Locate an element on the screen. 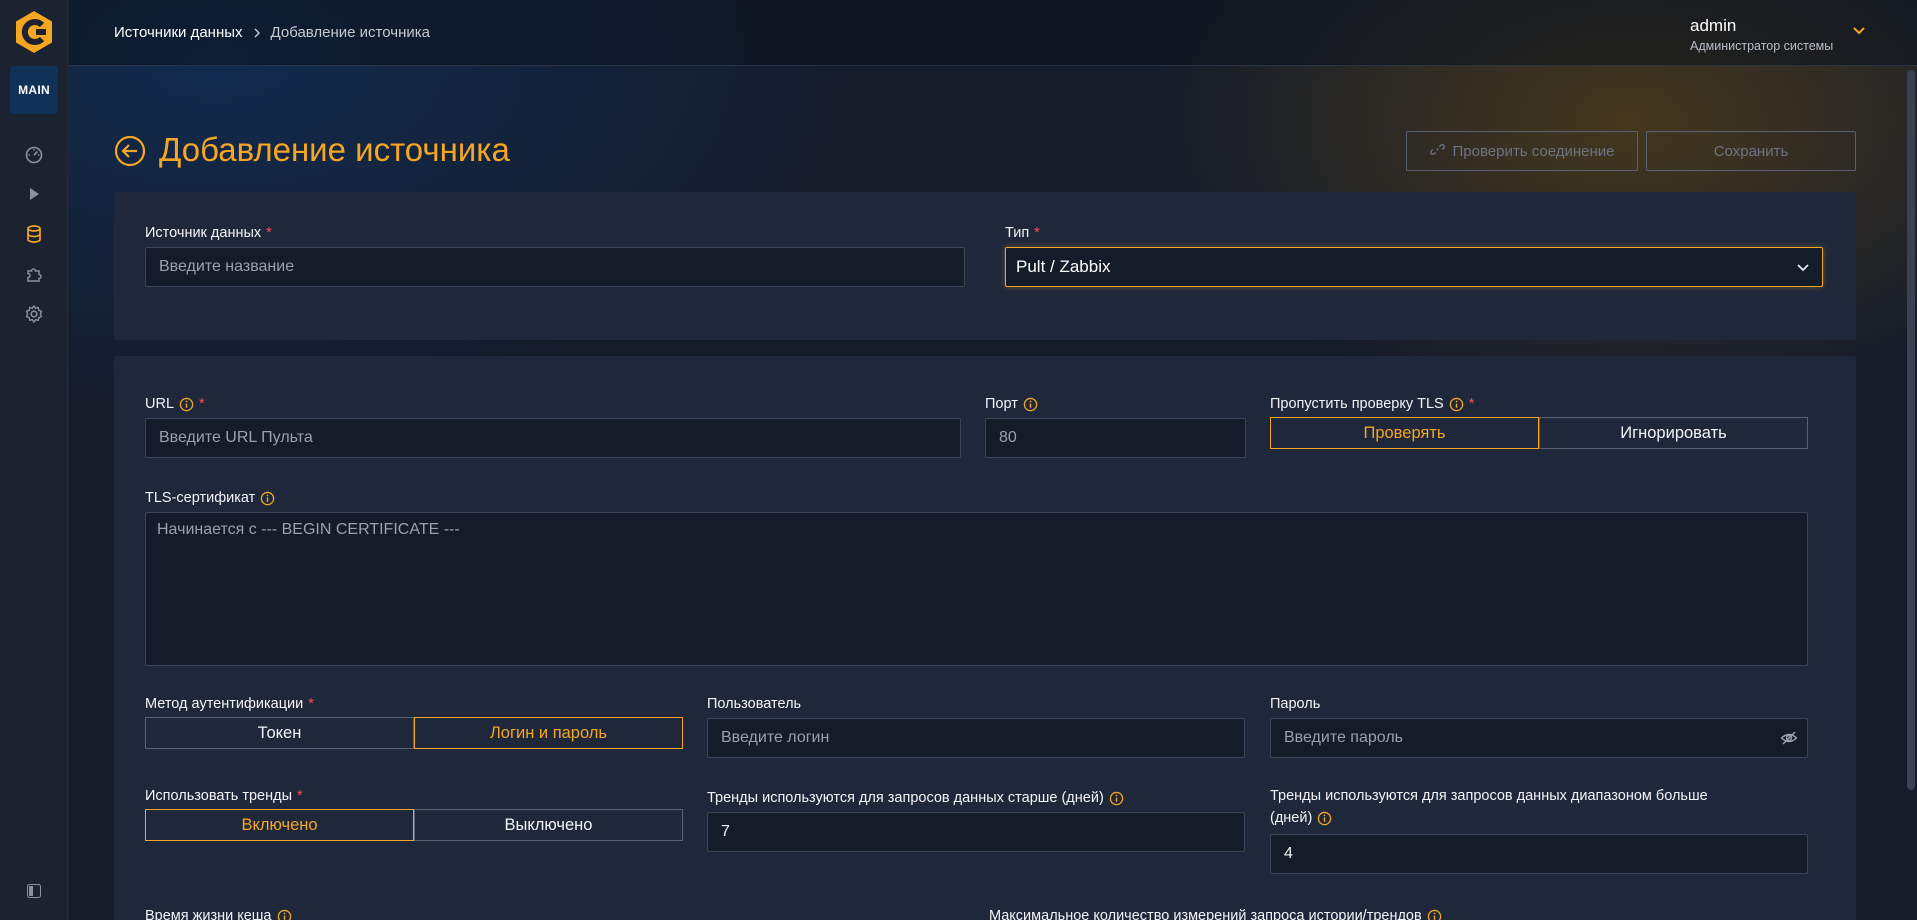  workspace-main-tag: MAIN is located at coordinates (34, 90).